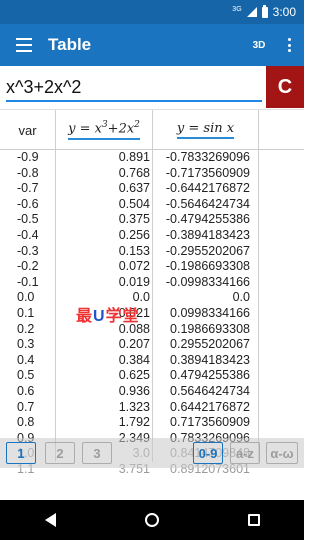  I want to click on f-column-header: y = x3+2x2, so click(104, 130).